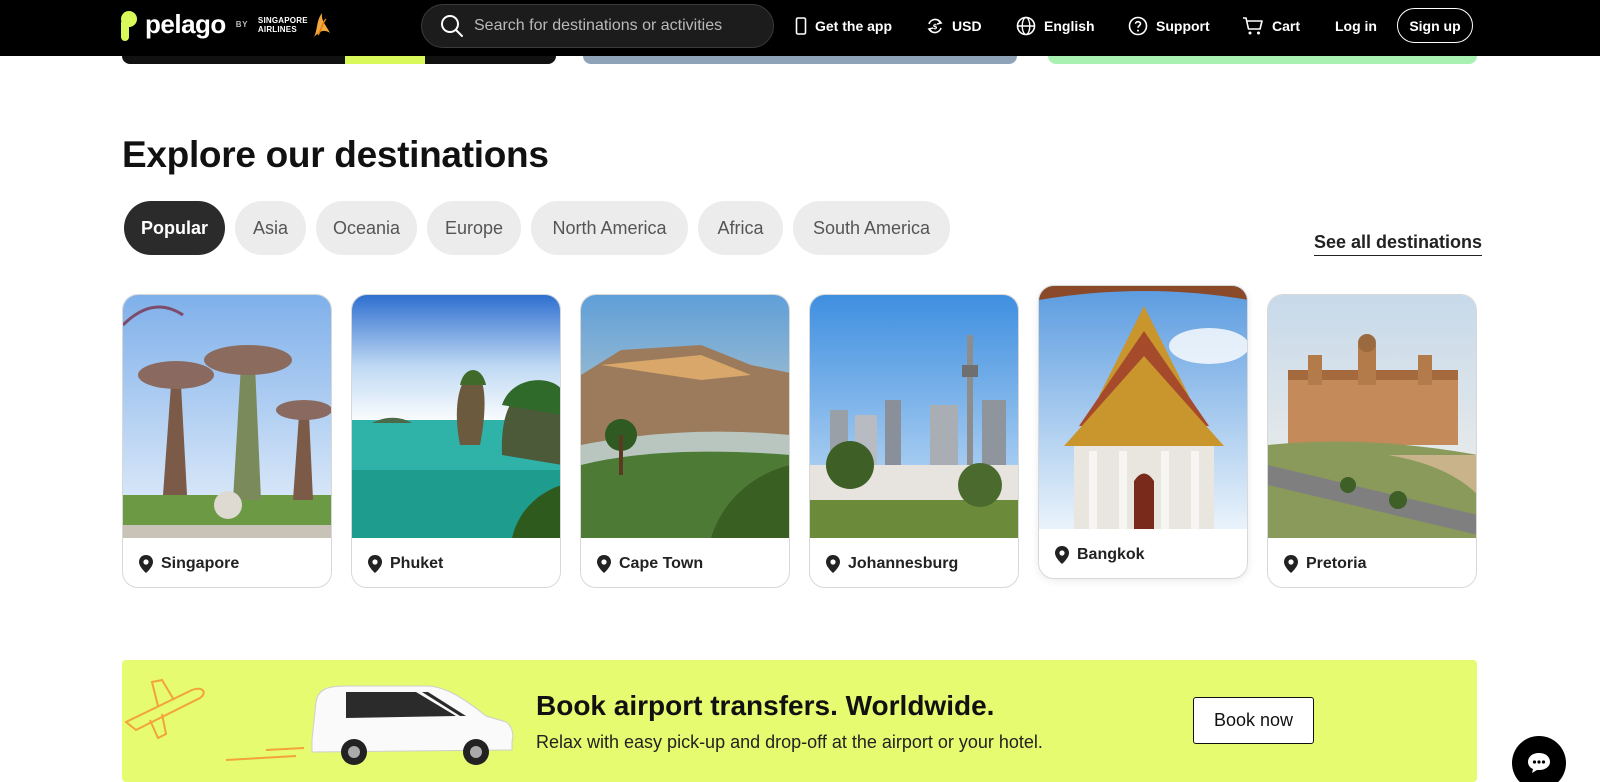 The width and height of the screenshot is (1600, 782). I want to click on hero-card-remnant-accent, so click(385, 60).